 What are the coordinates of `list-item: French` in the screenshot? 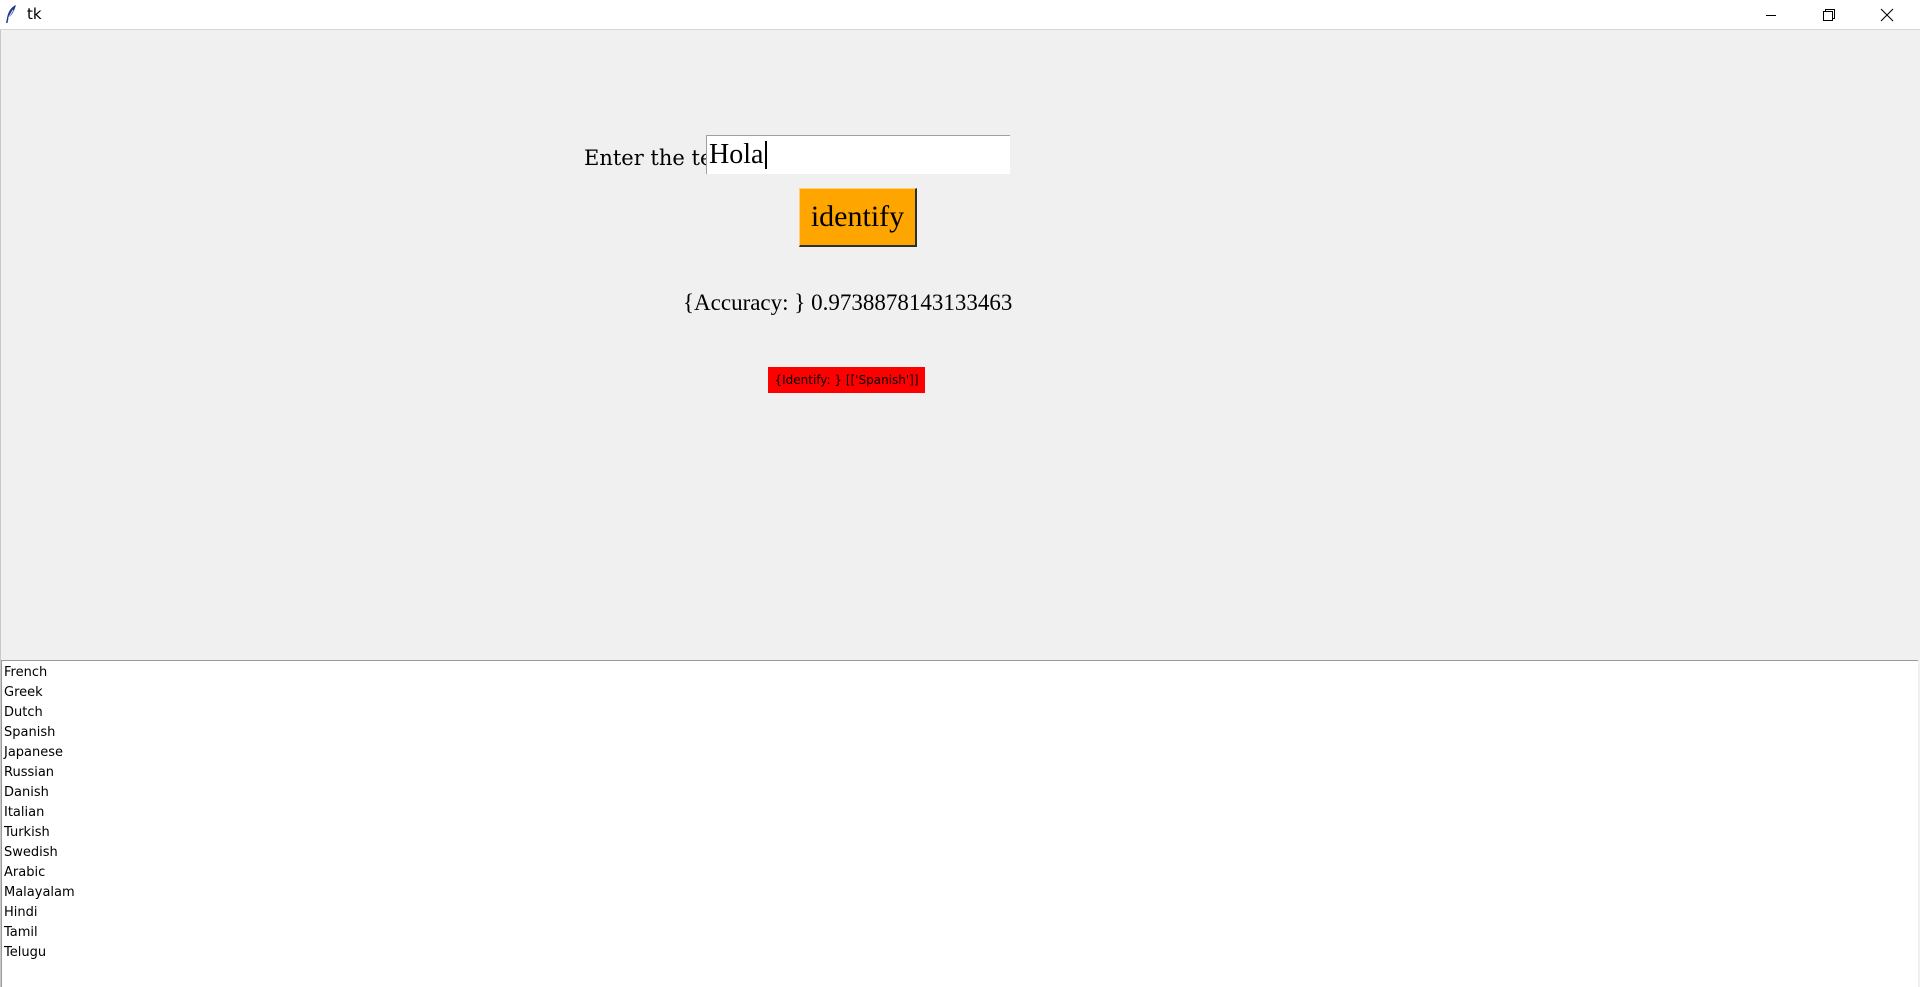 It's located at (961, 673).